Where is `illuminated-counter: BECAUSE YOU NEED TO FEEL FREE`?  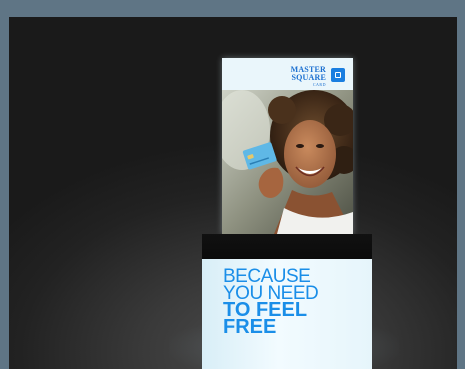
illuminated-counter: BECAUSE YOU NEED TO FEEL FREE is located at coordinates (287, 301).